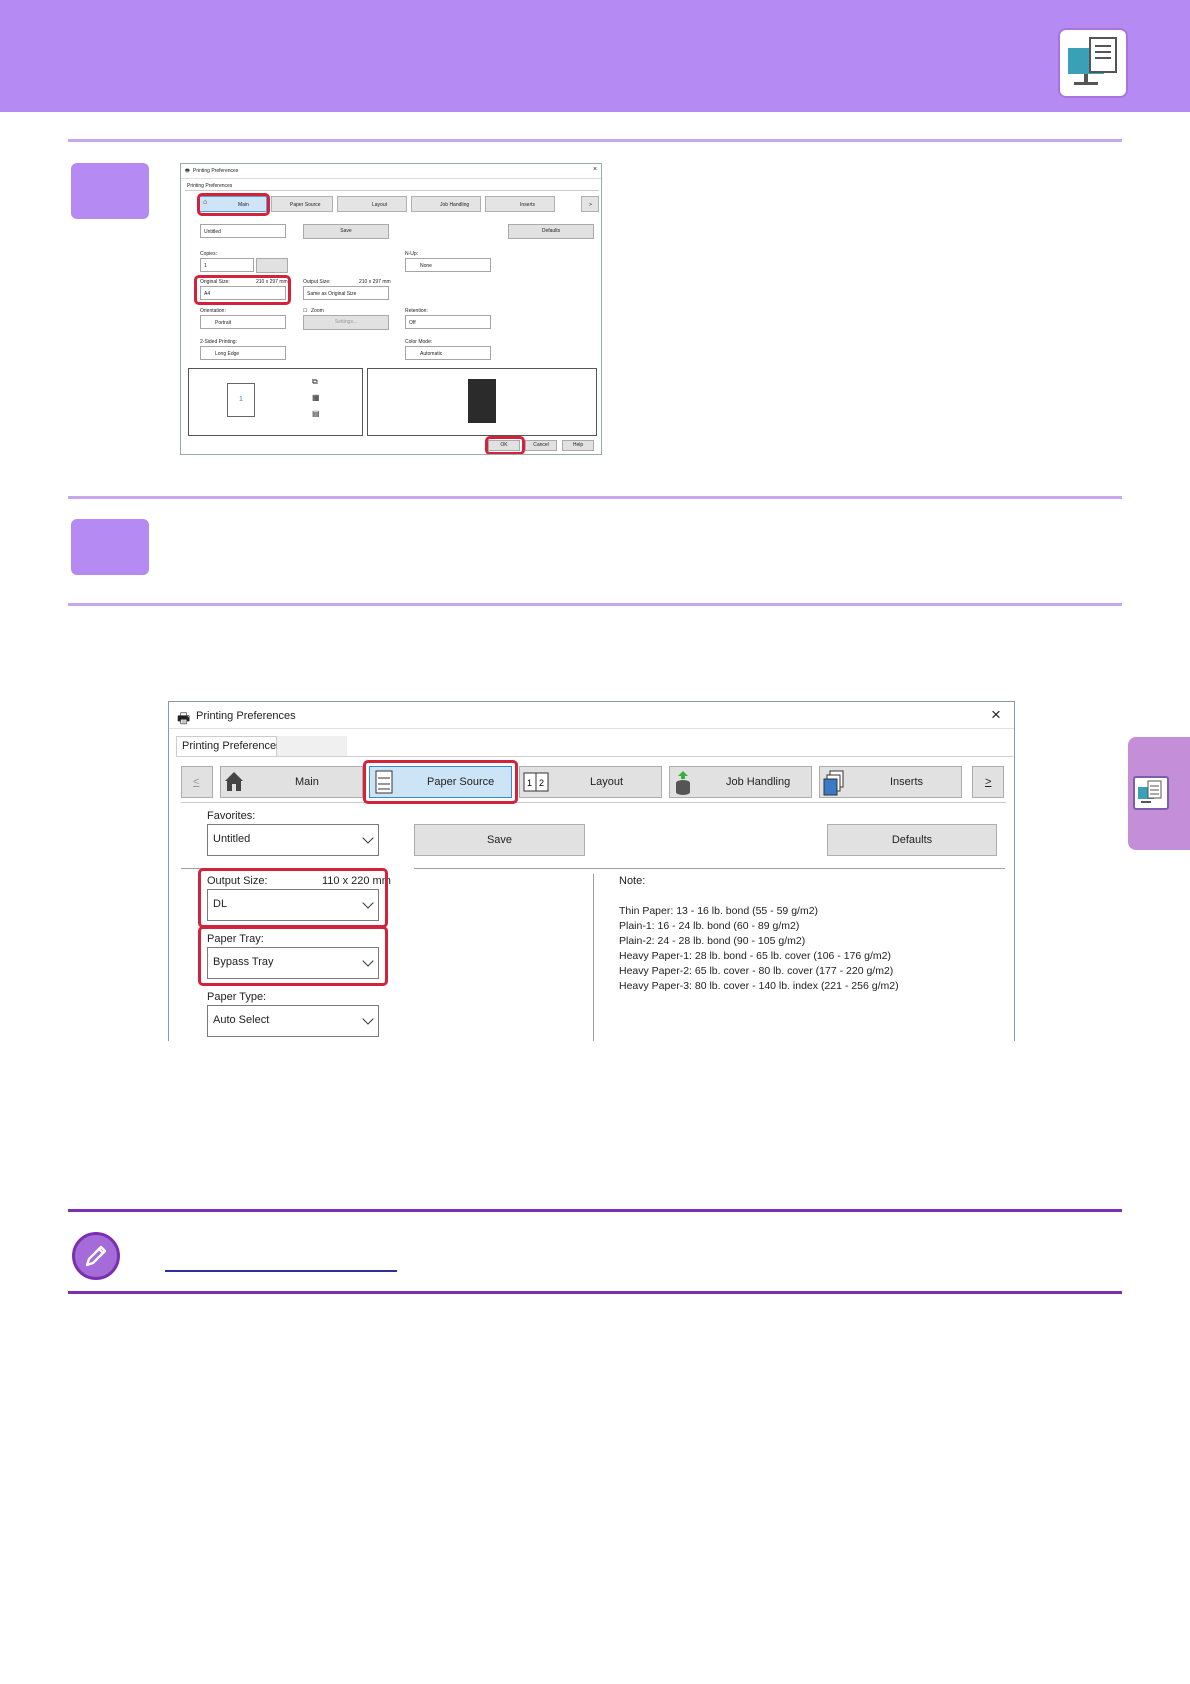  What do you see at coordinates (448, 353) in the screenshot?
I see `color-mode-select: Automatic` at bounding box center [448, 353].